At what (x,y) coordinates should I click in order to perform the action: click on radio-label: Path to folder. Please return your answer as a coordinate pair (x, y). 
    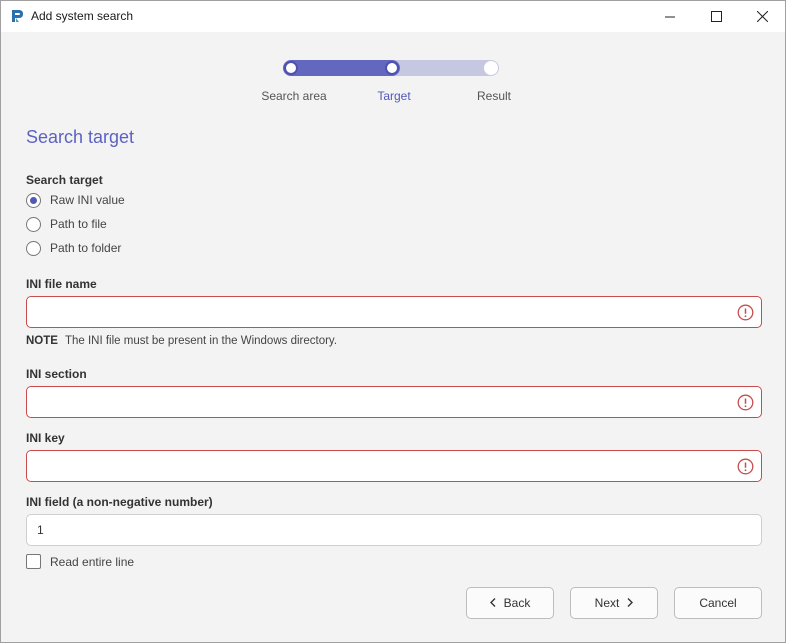
    Looking at the image, I should click on (86, 248).